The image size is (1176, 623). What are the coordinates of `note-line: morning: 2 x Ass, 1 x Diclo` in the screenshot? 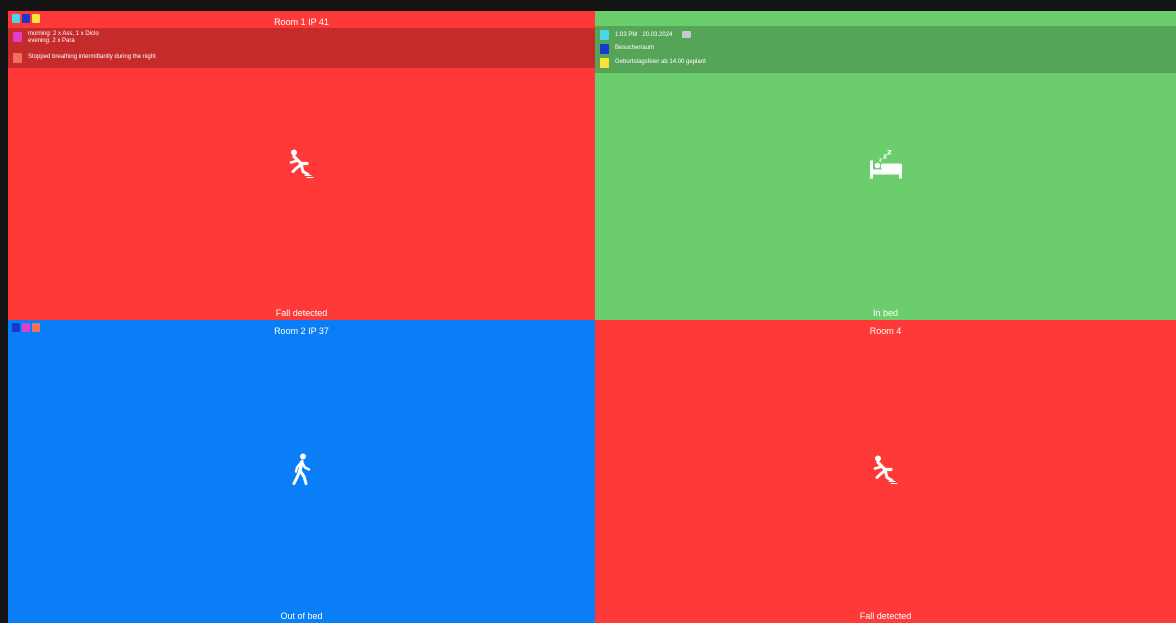 It's located at (63, 34).